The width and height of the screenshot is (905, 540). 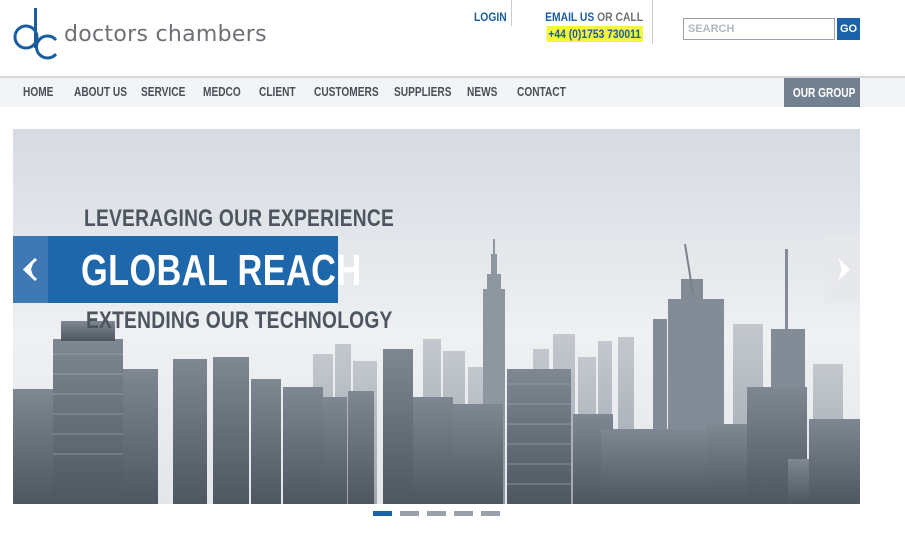 What do you see at coordinates (221, 270) in the screenshot?
I see `slide-headline: GLOBAL REACH` at bounding box center [221, 270].